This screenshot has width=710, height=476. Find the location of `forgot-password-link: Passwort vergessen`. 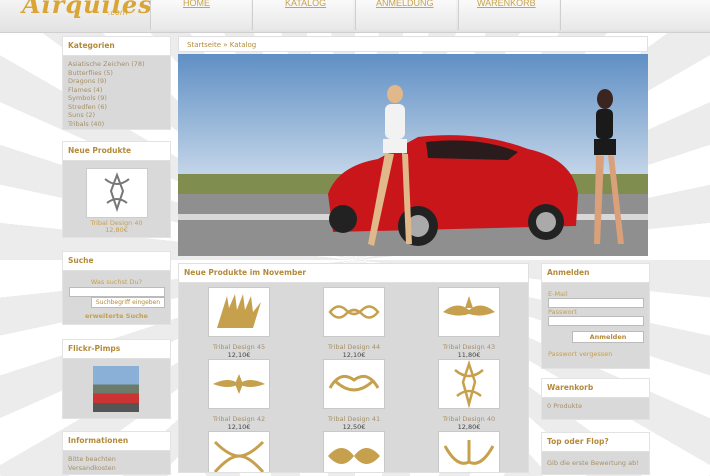

forgot-password-link: Passwort vergessen is located at coordinates (580, 354).